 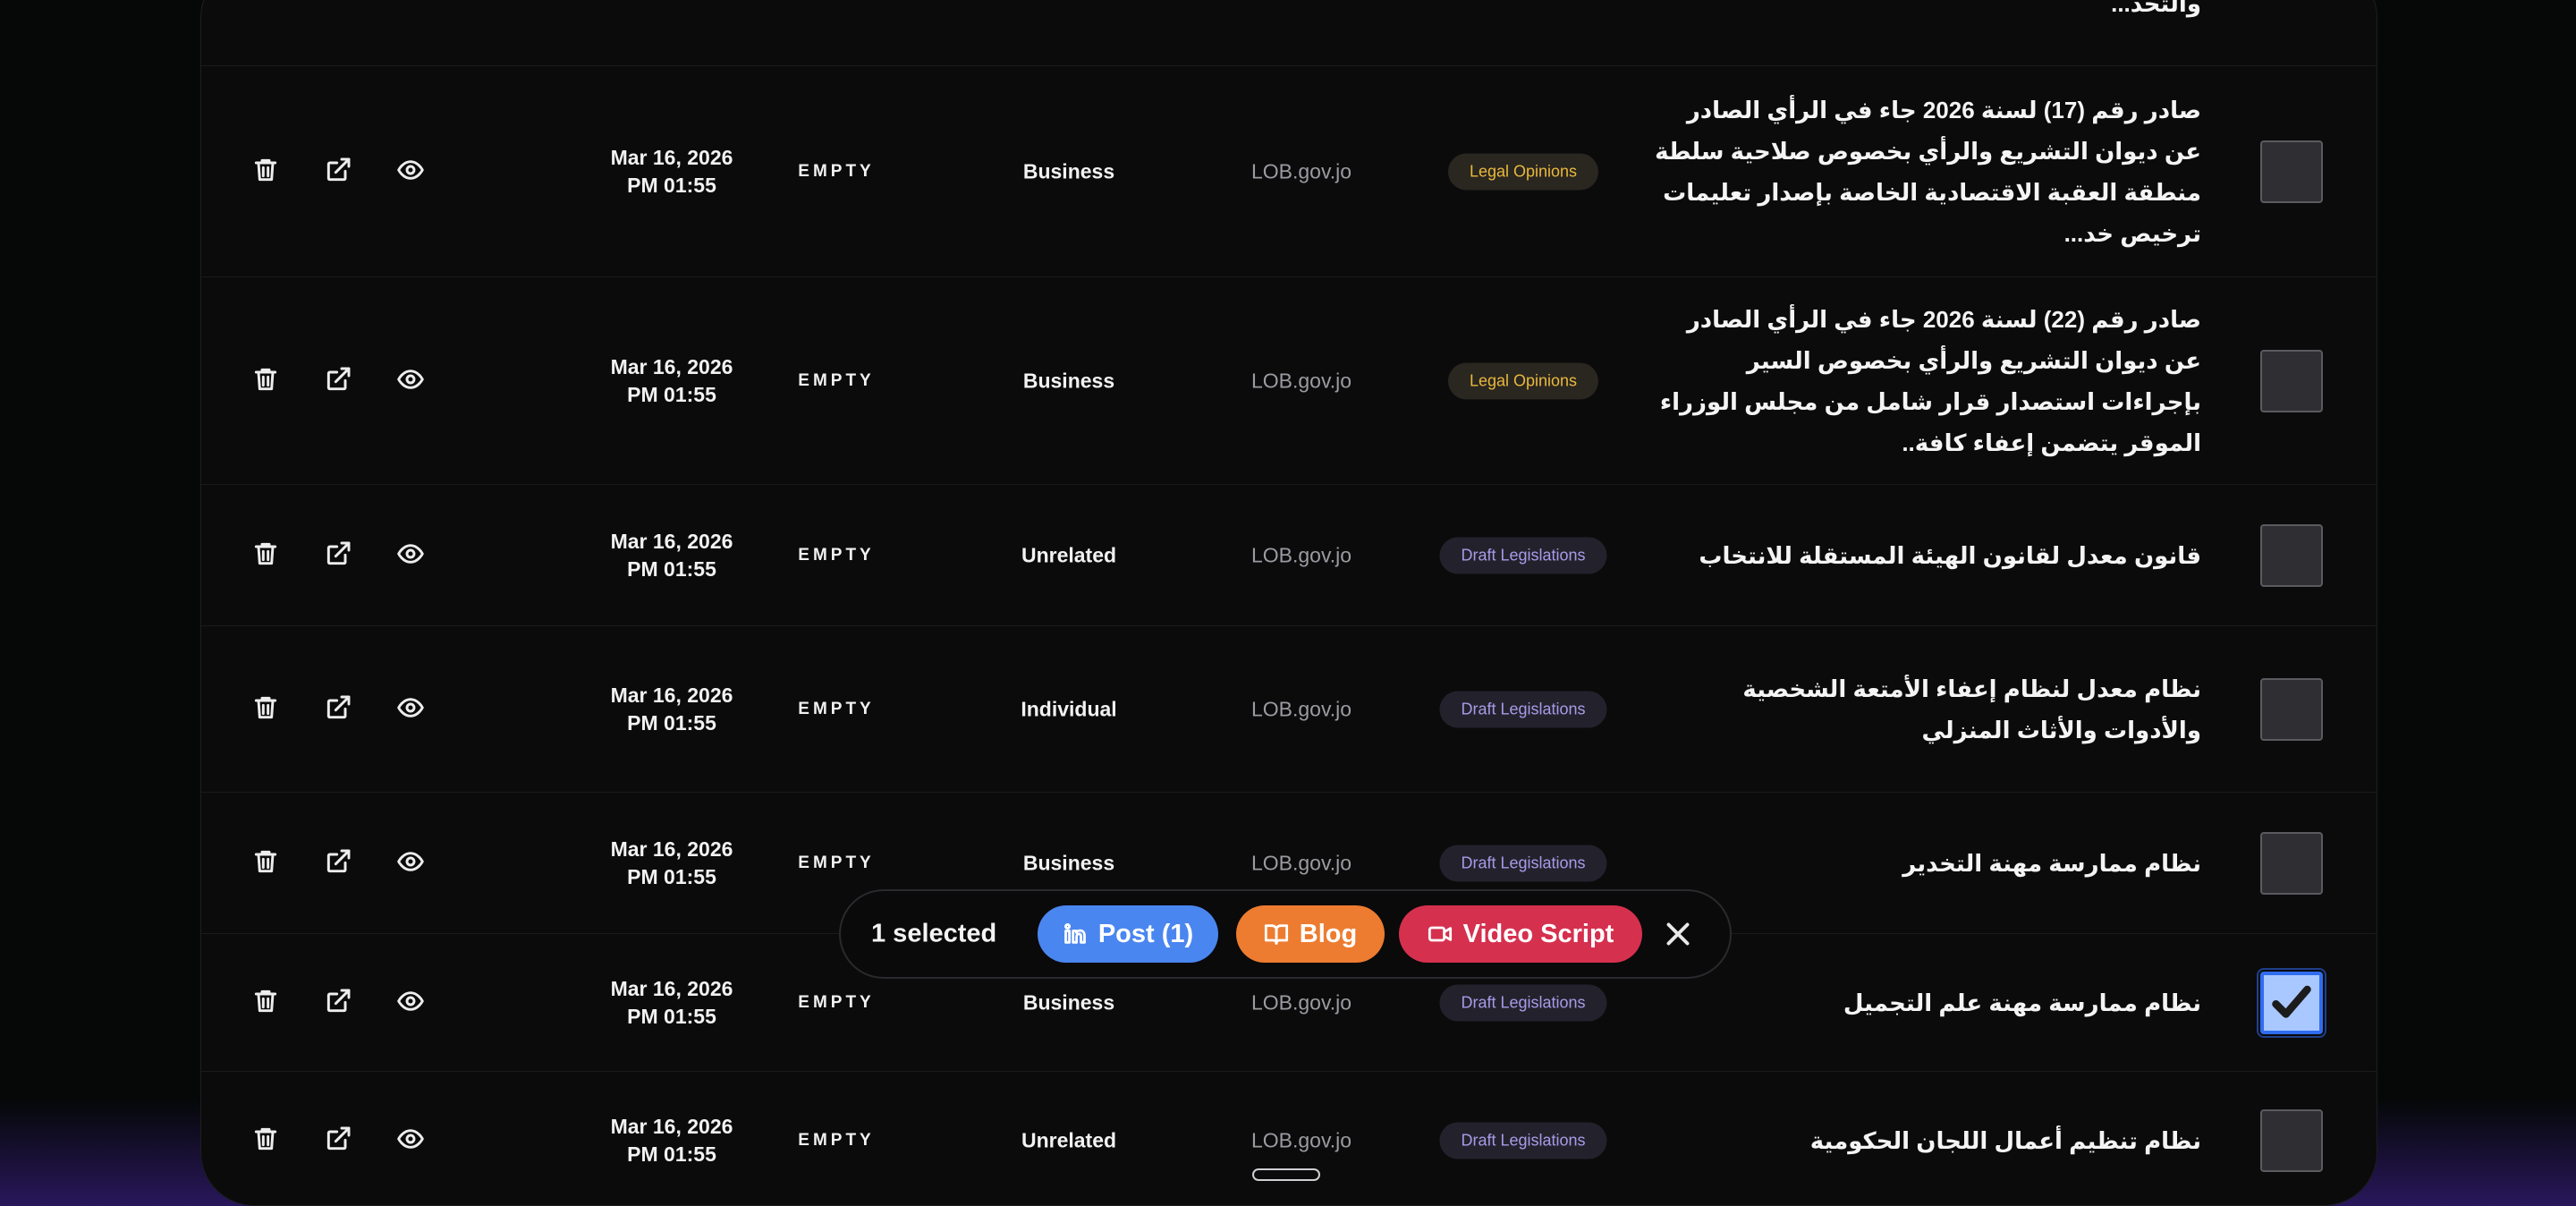 I want to click on linkedin-icon, so click(x=1074, y=933).